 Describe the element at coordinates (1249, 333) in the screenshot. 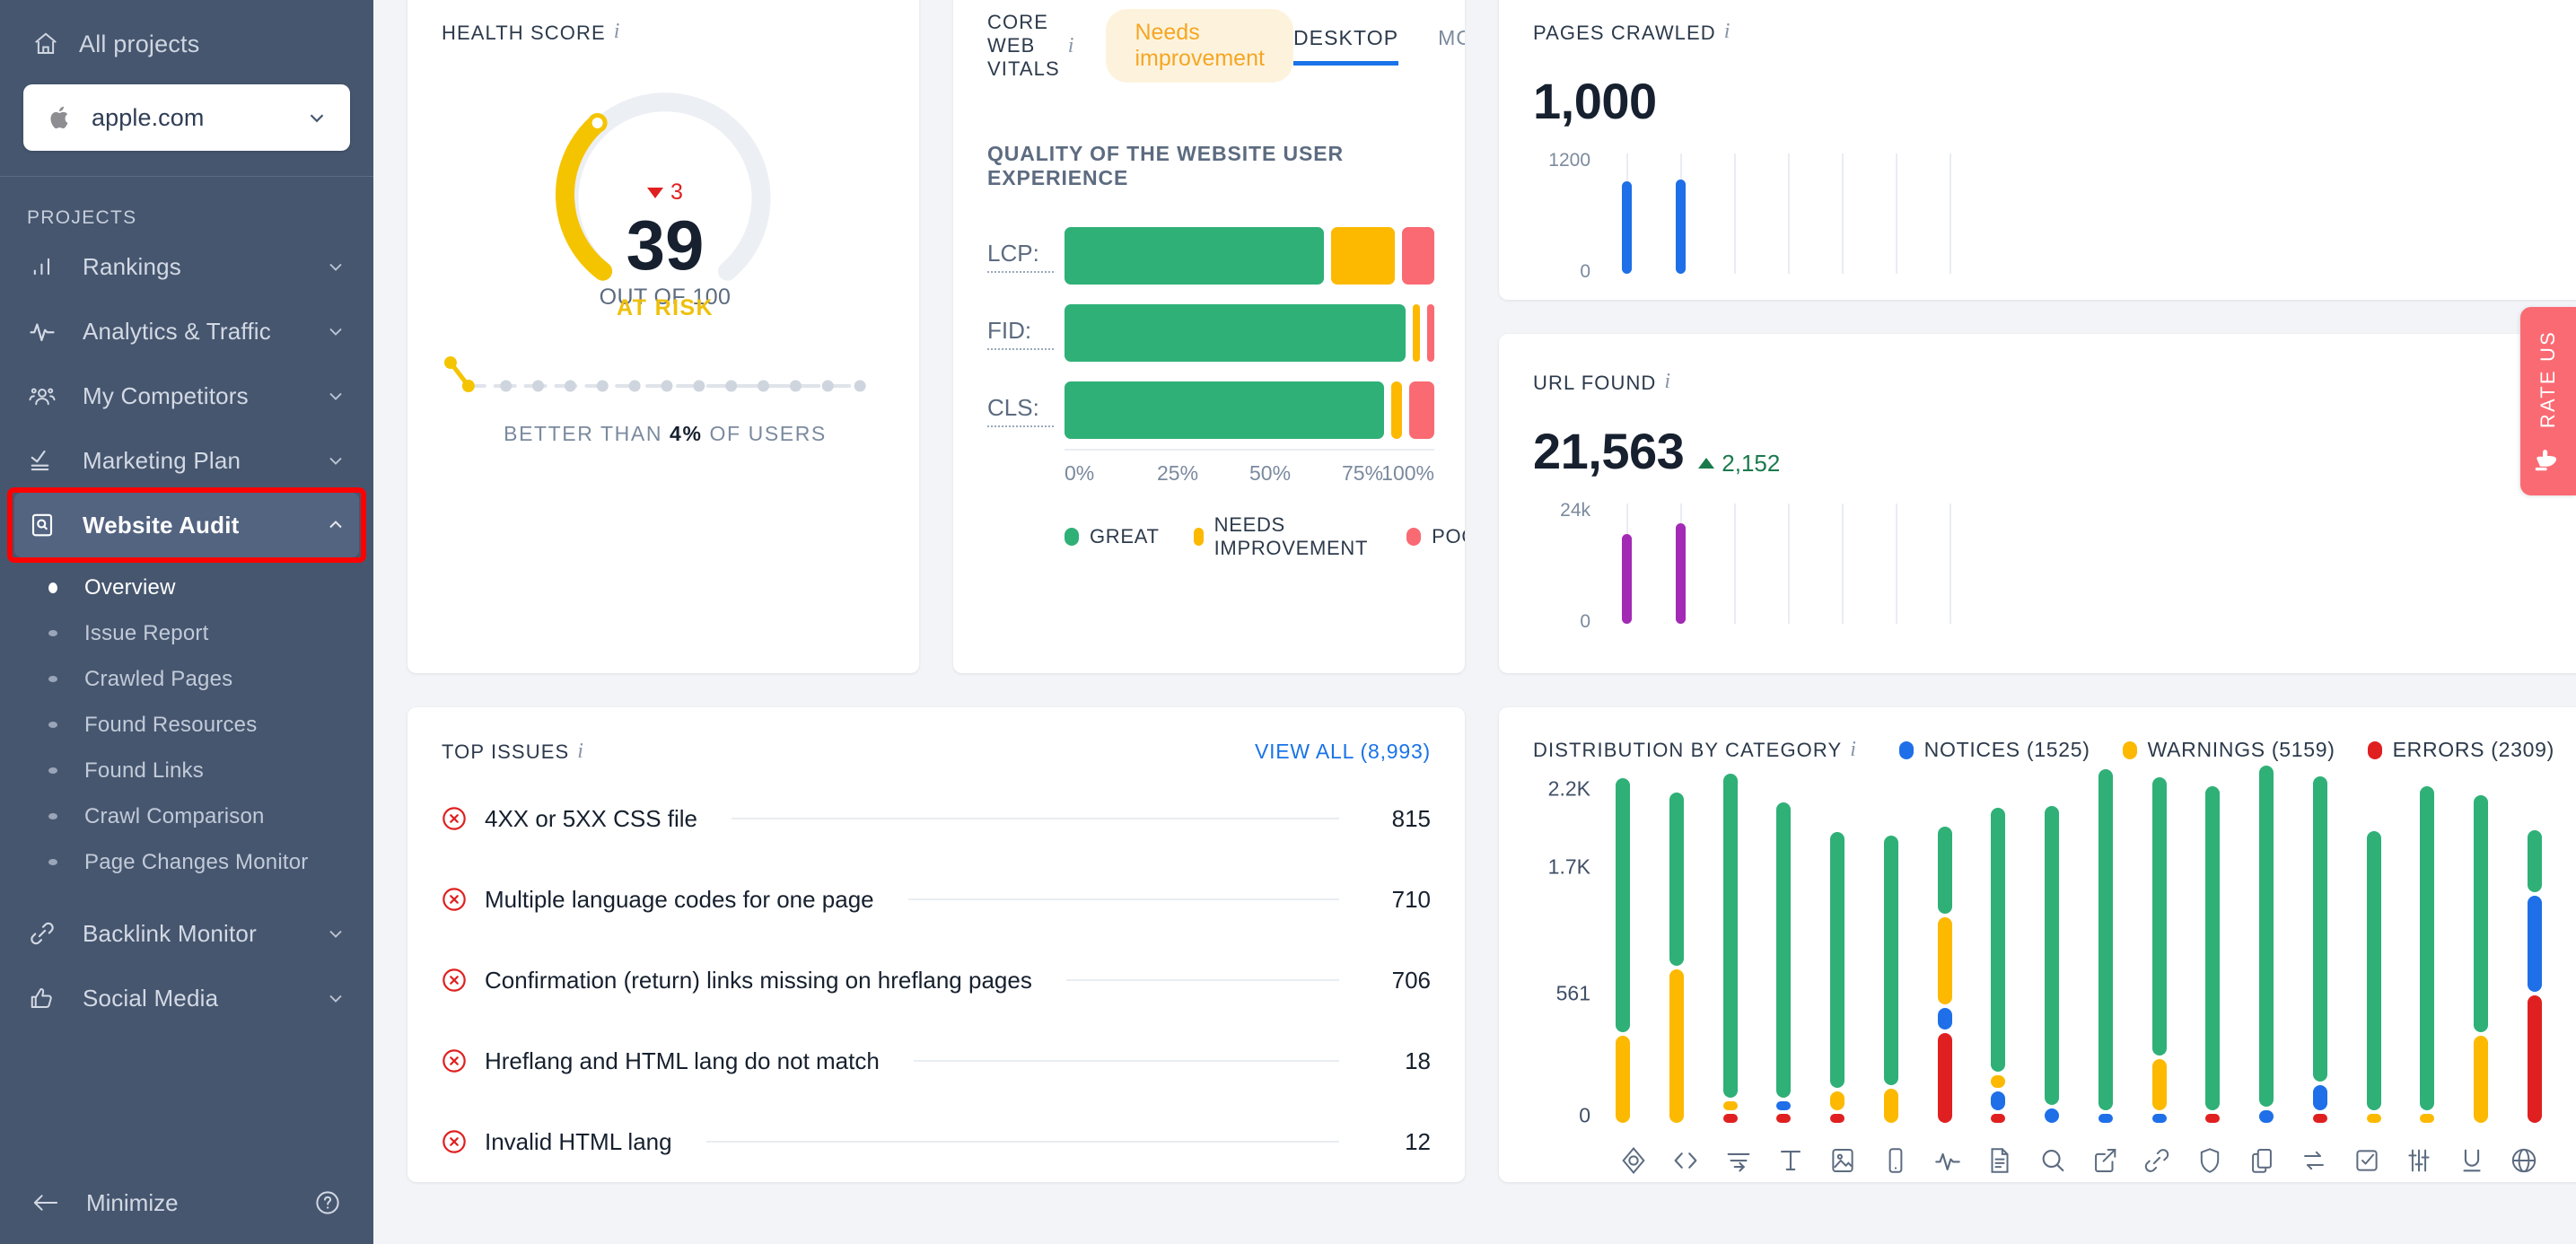

I see `cwv-bar-group` at that location.